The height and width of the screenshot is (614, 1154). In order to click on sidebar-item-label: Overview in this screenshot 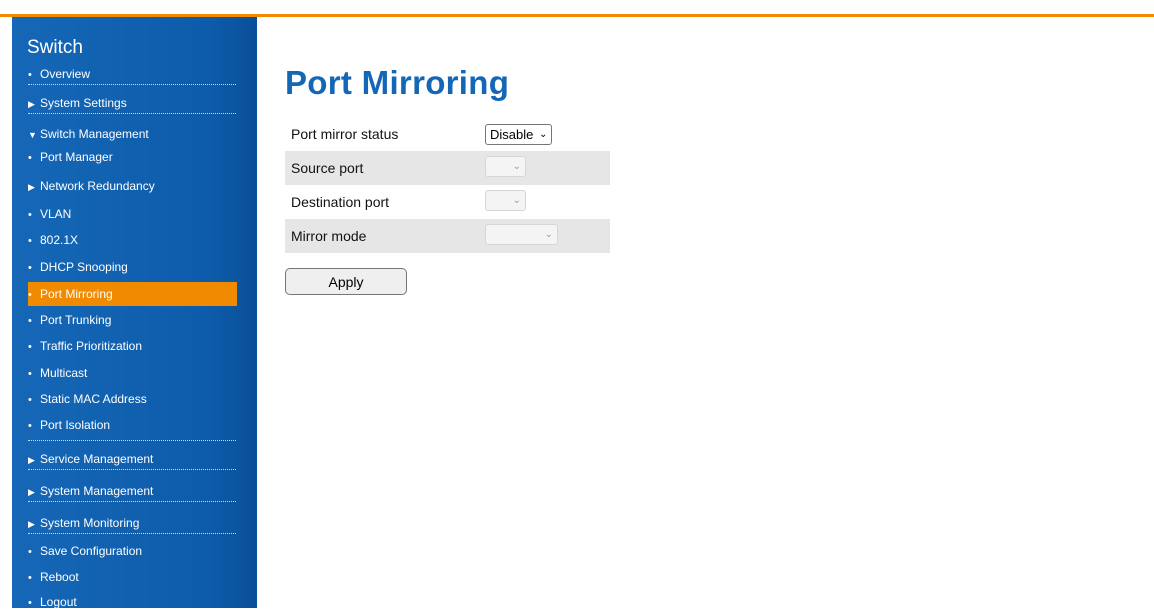, I will do `click(65, 74)`.